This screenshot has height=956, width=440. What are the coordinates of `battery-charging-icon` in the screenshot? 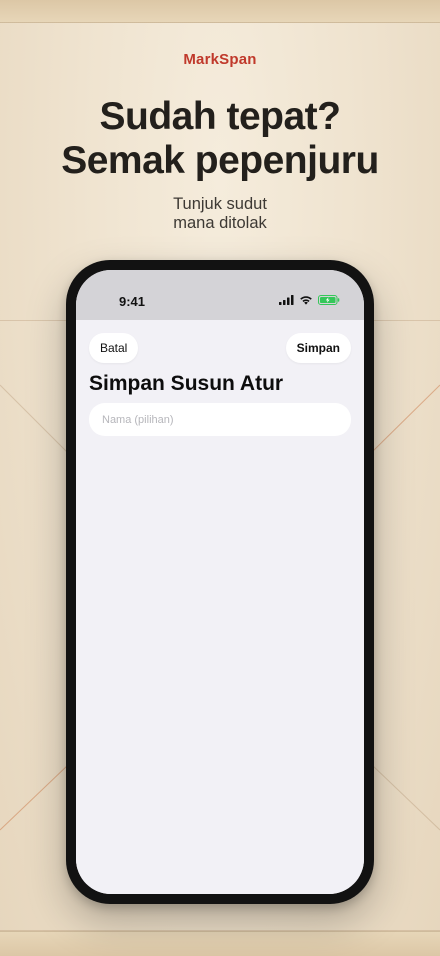 It's located at (329, 300).